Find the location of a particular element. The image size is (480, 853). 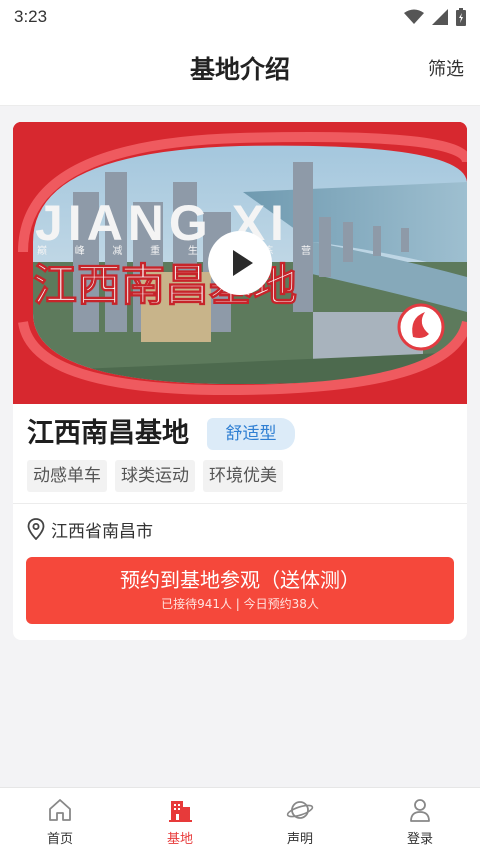

battery-icon is located at coordinates (461, 17).